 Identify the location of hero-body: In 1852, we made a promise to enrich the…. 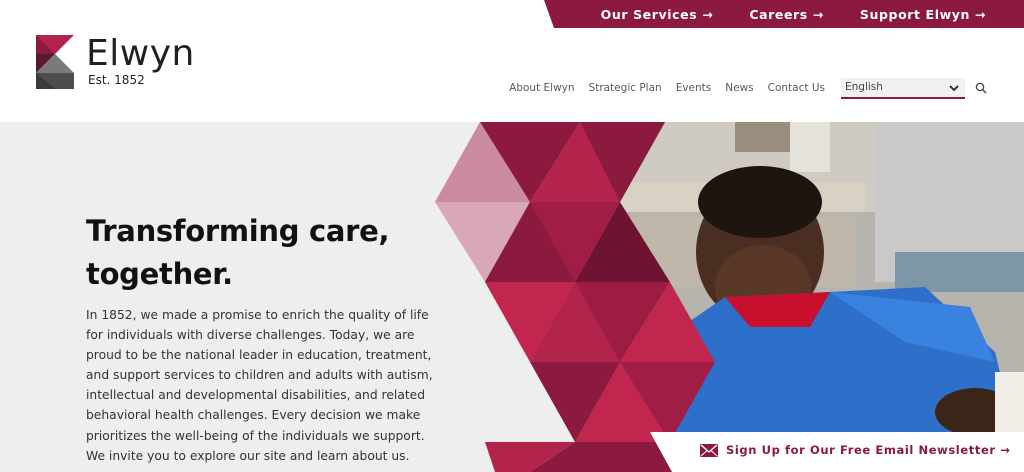
(259, 385).